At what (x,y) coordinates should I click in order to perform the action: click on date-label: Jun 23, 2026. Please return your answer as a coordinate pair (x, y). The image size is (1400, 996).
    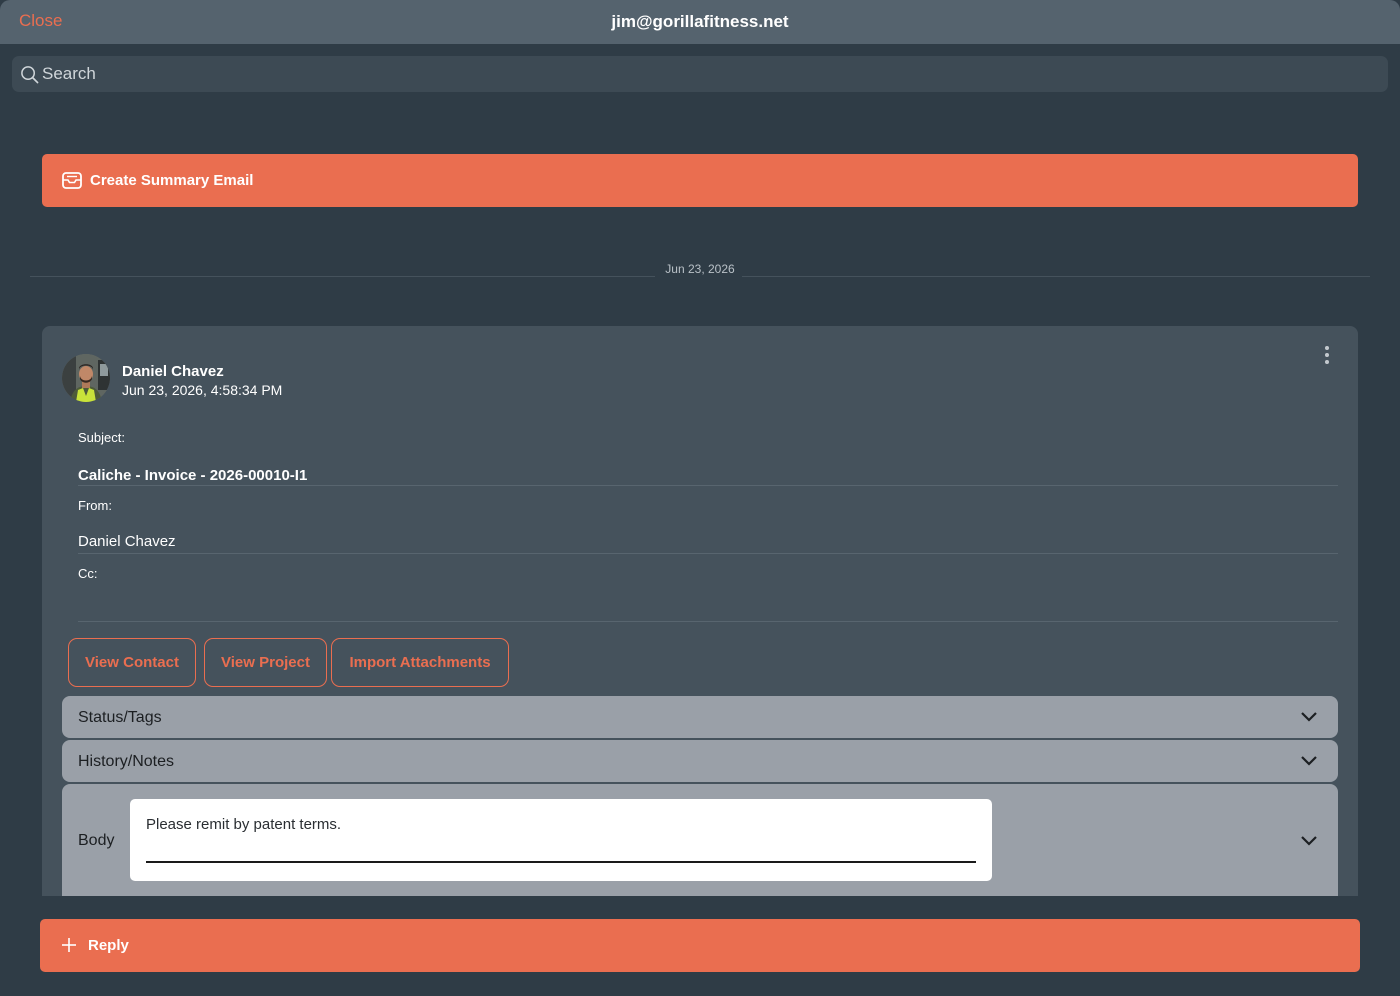
    Looking at the image, I should click on (700, 269).